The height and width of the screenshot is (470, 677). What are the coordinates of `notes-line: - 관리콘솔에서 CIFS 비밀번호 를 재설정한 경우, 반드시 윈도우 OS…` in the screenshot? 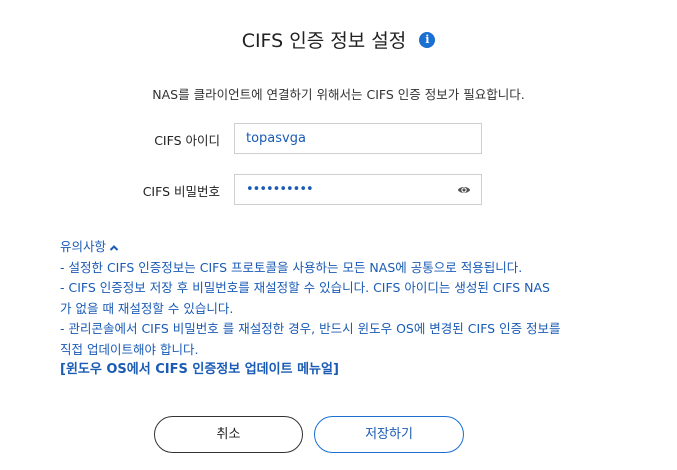 It's located at (310, 339).